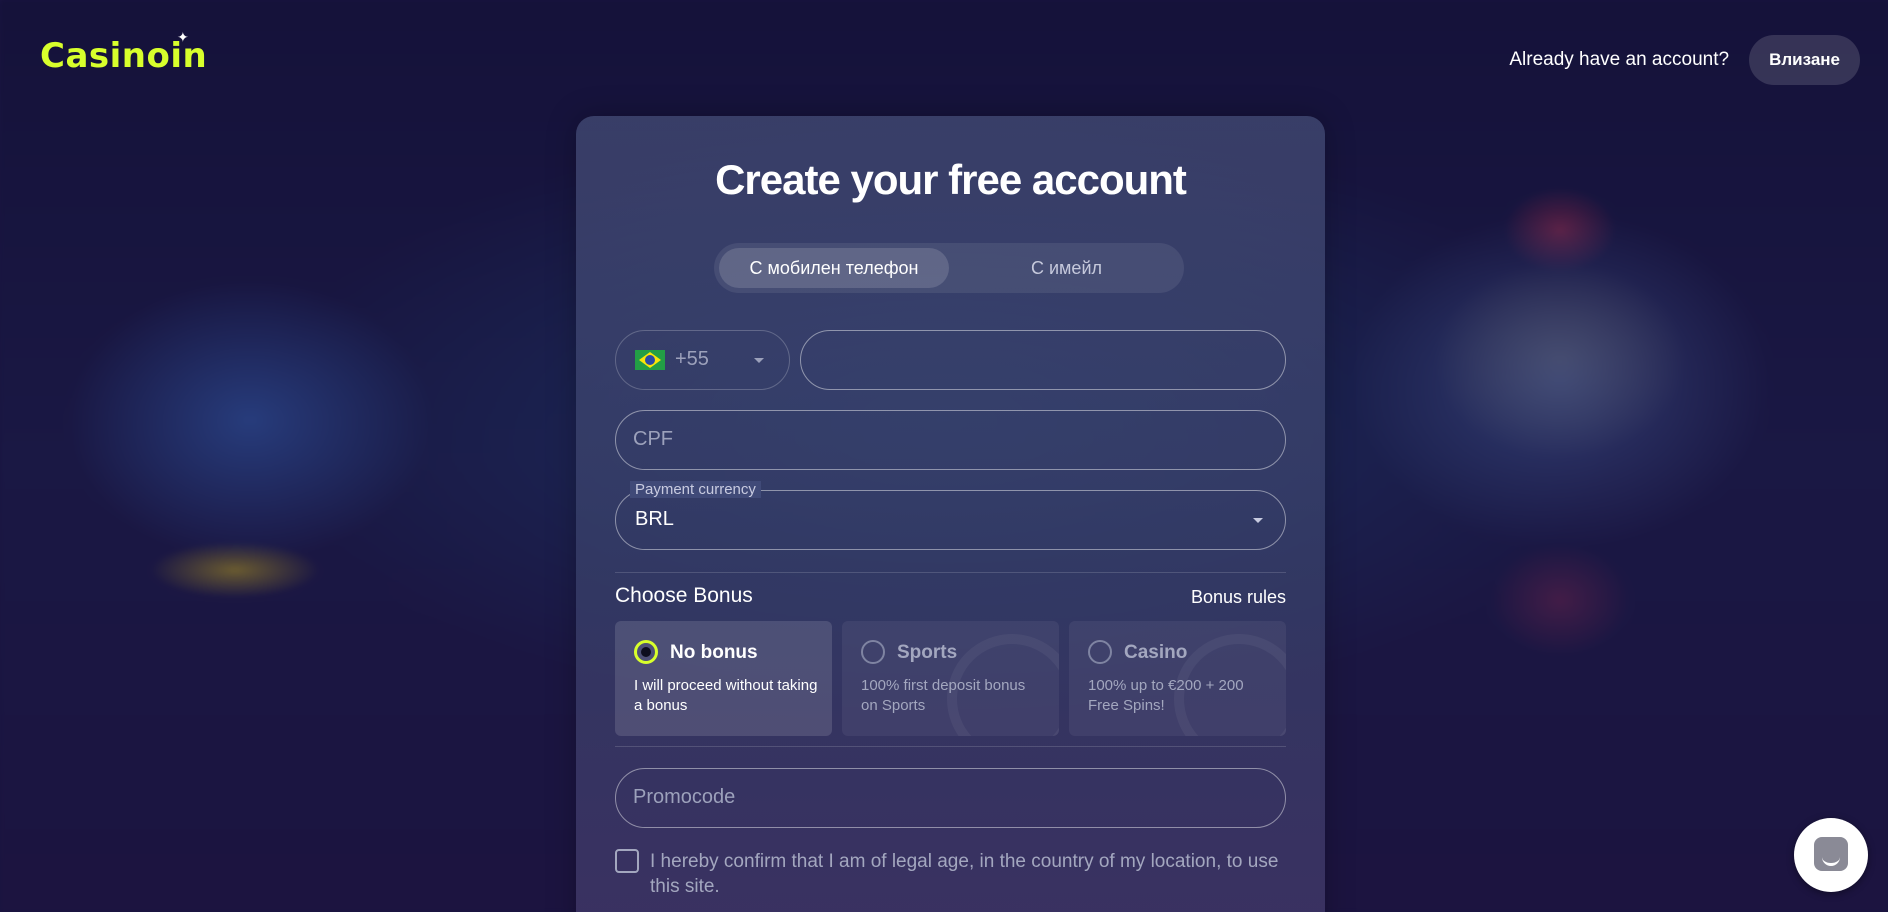 The width and height of the screenshot is (1888, 912). I want to click on header-account-area: Already have an account? Влизане, so click(1684, 60).